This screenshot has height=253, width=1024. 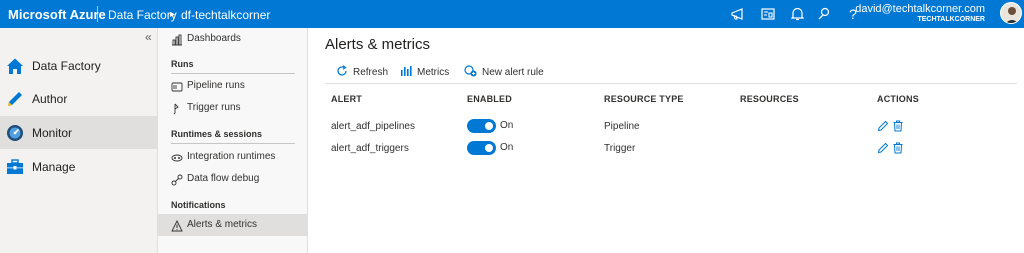 I want to click on subnav-item-alerts-metrics: Alerts & metrics, so click(x=233, y=225).